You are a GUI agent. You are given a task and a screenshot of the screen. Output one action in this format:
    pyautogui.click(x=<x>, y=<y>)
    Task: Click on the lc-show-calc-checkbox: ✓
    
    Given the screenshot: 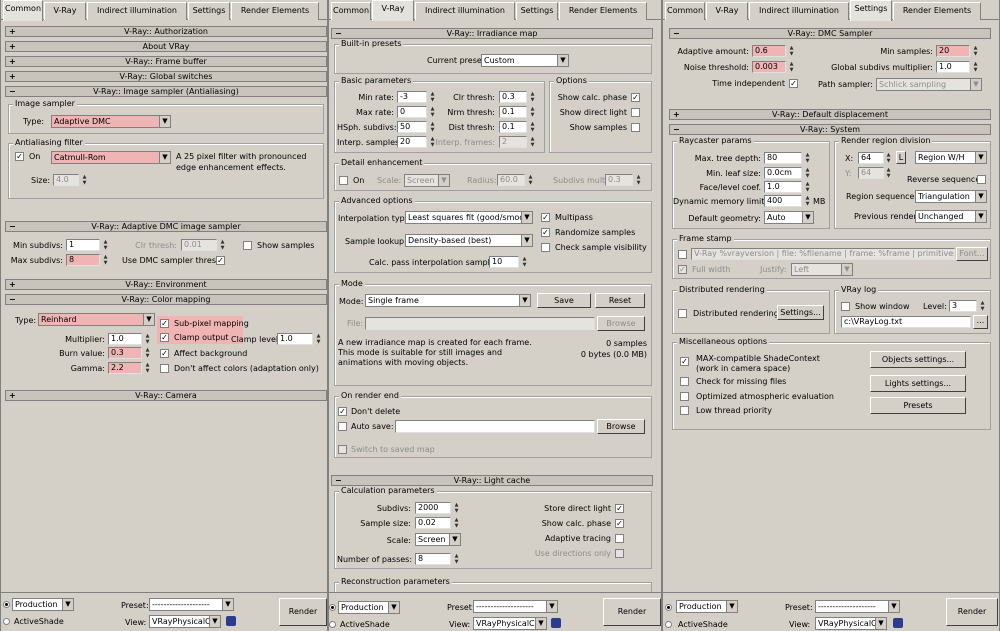 What is the action you would take?
    pyautogui.click(x=619, y=523)
    